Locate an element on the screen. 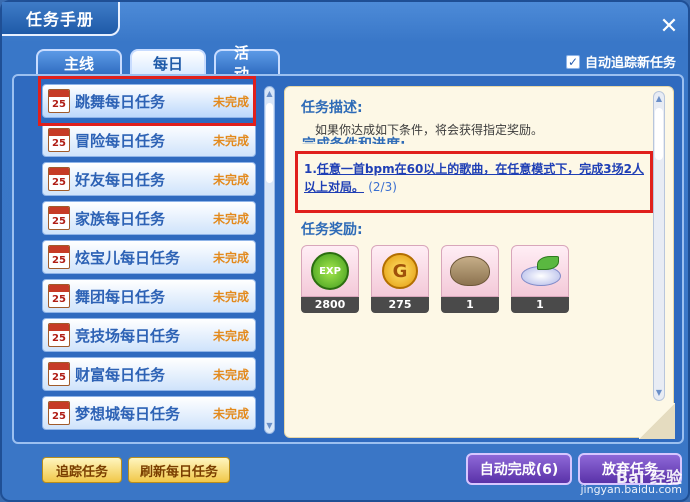 Image resolution: width=690 pixels, height=502 pixels. reward-count: 2800 is located at coordinates (330, 305).